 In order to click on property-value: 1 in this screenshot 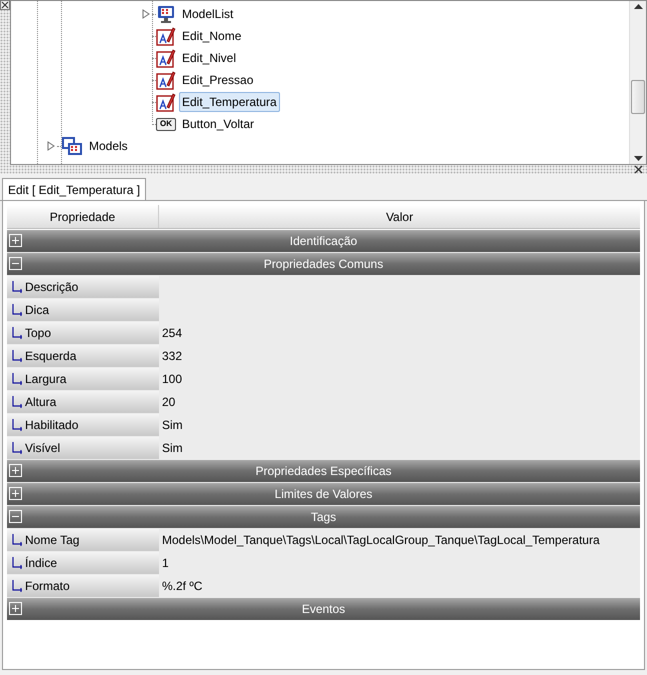, I will do `click(164, 563)`.